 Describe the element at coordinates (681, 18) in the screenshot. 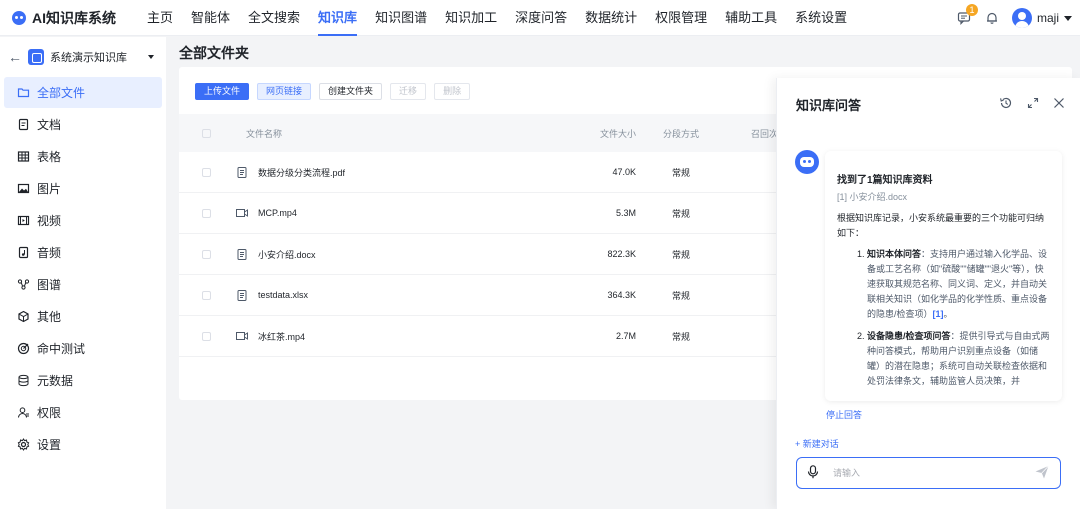

I see `nav-item-permissions: 权限管理` at that location.